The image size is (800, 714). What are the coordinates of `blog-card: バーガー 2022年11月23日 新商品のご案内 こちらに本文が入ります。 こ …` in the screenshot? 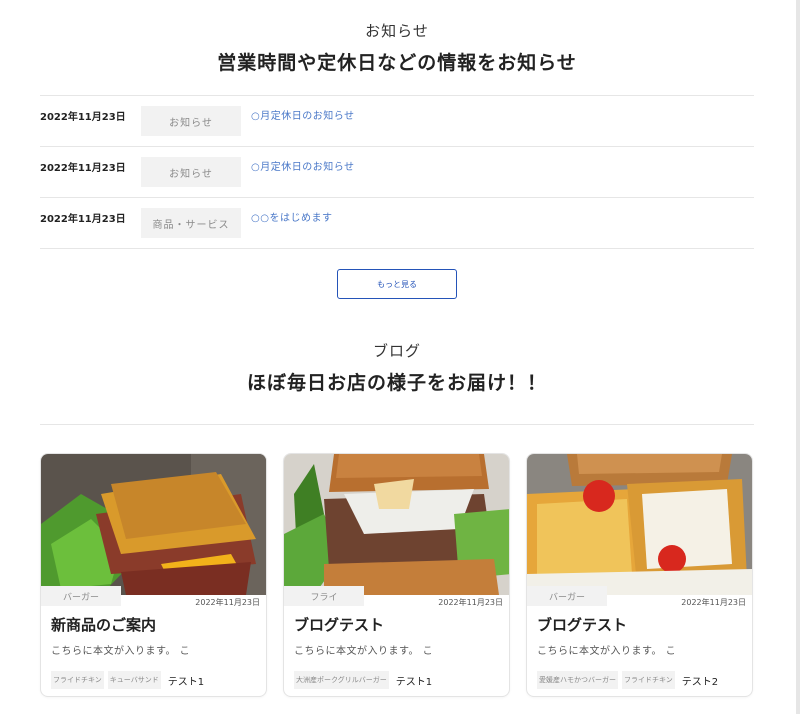 It's located at (153, 575).